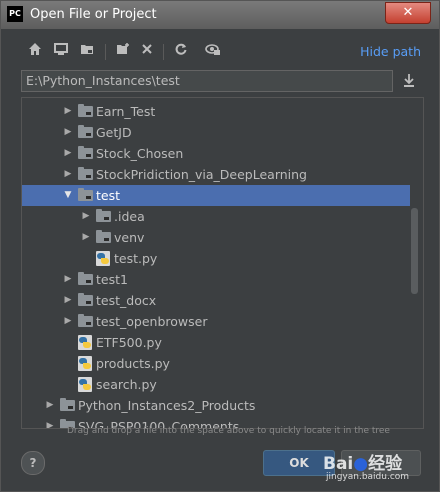 The image size is (440, 492). I want to click on tree-folder-row: ▶ test_openbrowser, so click(216, 321).